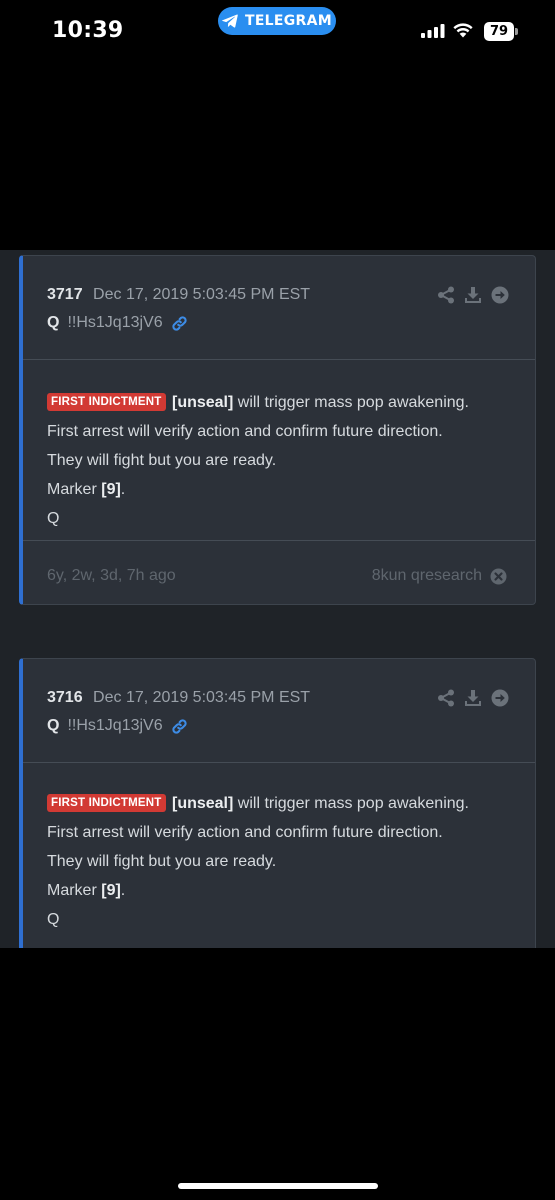 The image size is (555, 1200). I want to click on home-indicator, so click(278, 1186).